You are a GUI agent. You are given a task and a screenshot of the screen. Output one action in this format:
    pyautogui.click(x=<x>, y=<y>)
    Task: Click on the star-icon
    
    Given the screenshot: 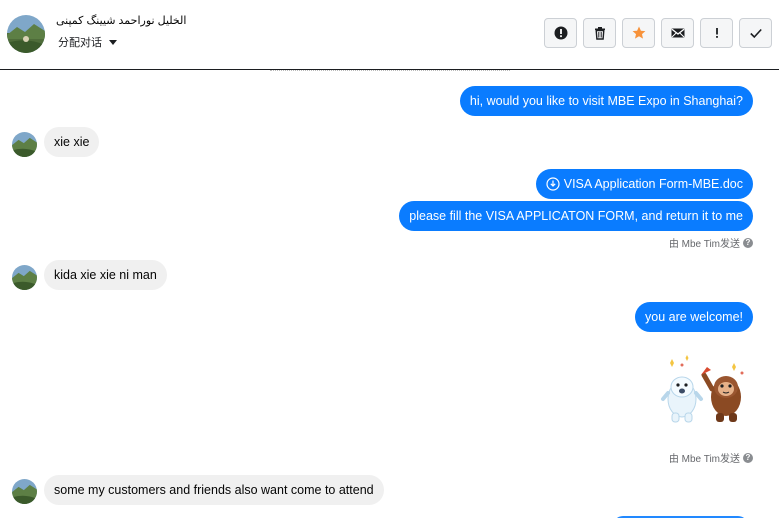 What is the action you would take?
    pyautogui.click(x=638, y=32)
    